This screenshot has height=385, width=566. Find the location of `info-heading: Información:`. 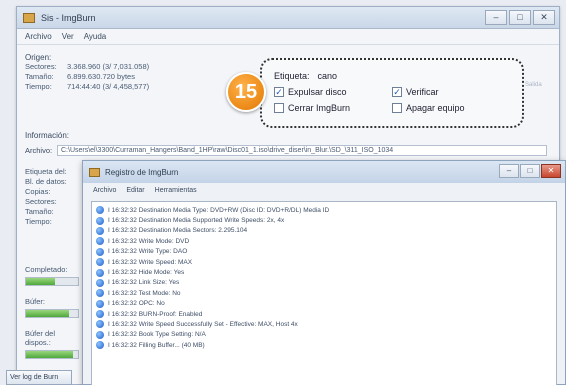

info-heading: Información: is located at coordinates (47, 135).